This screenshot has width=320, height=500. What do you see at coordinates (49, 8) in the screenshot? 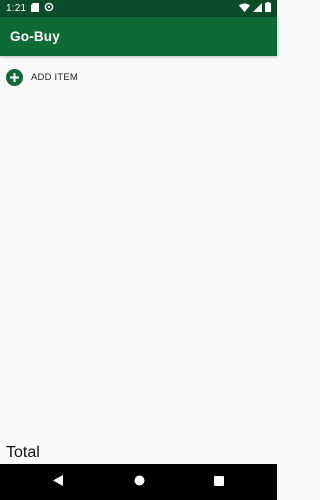
I see `sync-icon` at bounding box center [49, 8].